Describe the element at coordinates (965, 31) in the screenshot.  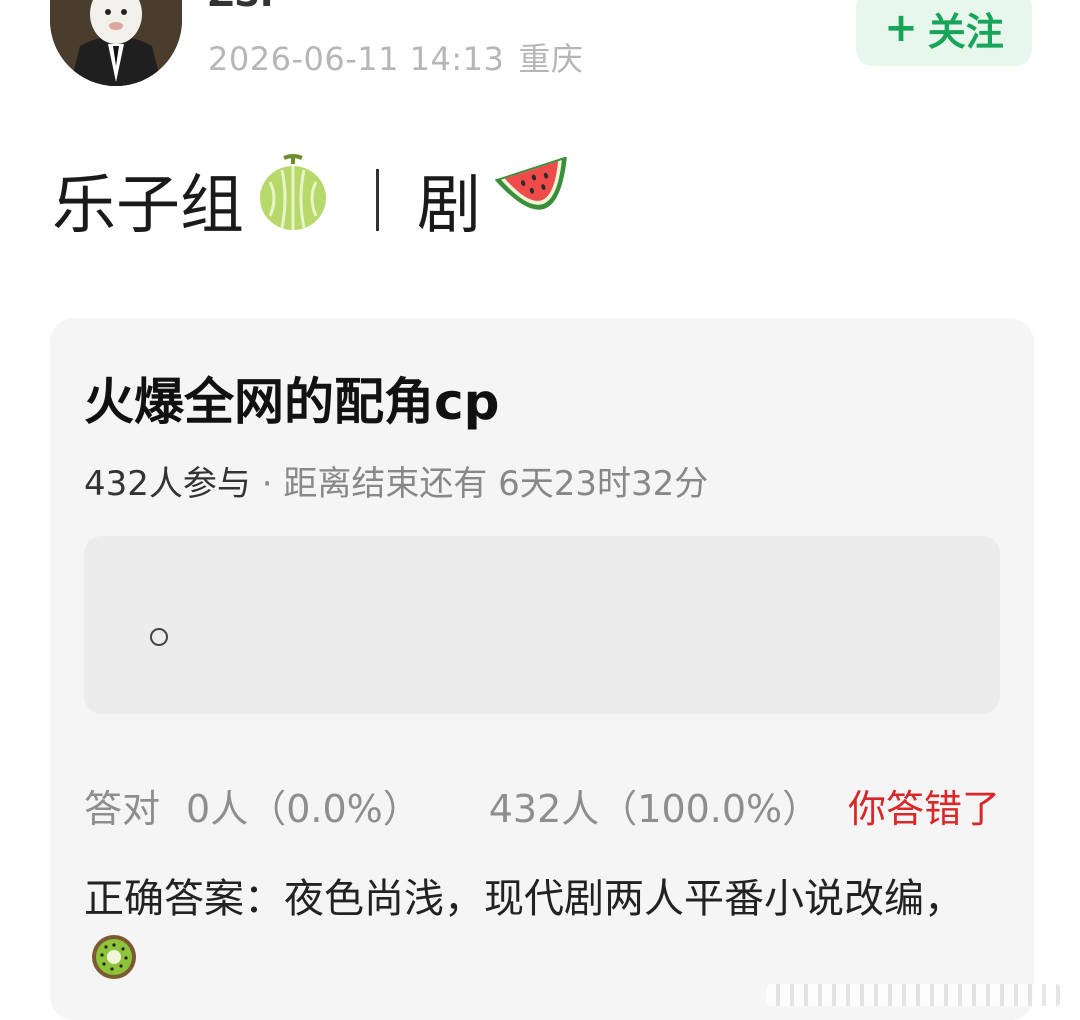
I see `follow-label: 关注` at that location.